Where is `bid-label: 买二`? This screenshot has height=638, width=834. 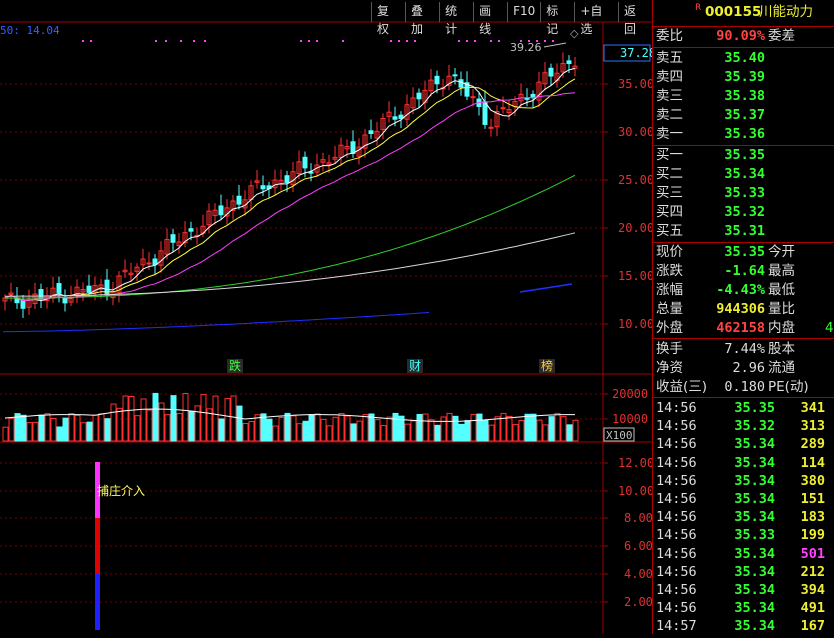 bid-label: 买二 is located at coordinates (669, 174).